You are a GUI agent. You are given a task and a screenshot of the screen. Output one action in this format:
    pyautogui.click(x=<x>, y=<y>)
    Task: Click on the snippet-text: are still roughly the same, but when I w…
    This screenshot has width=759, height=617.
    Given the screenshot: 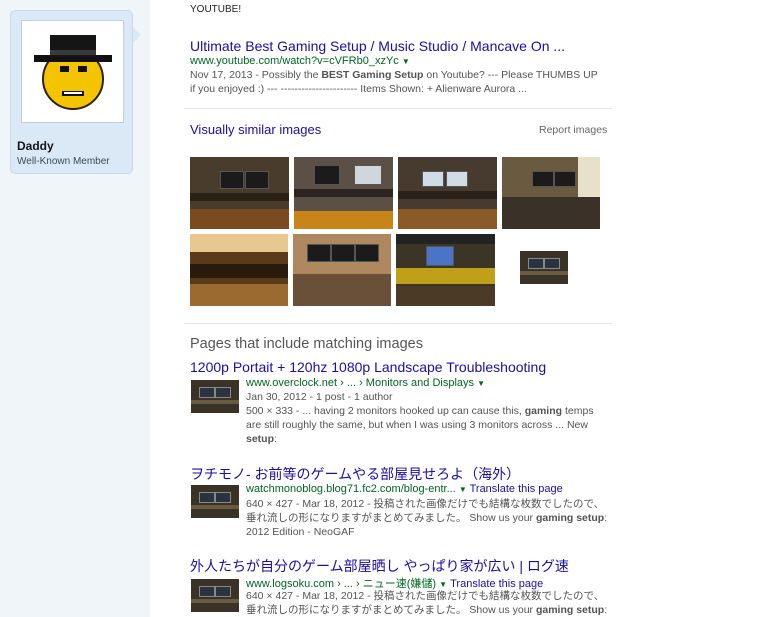 What is the action you would take?
    pyautogui.click(x=417, y=425)
    